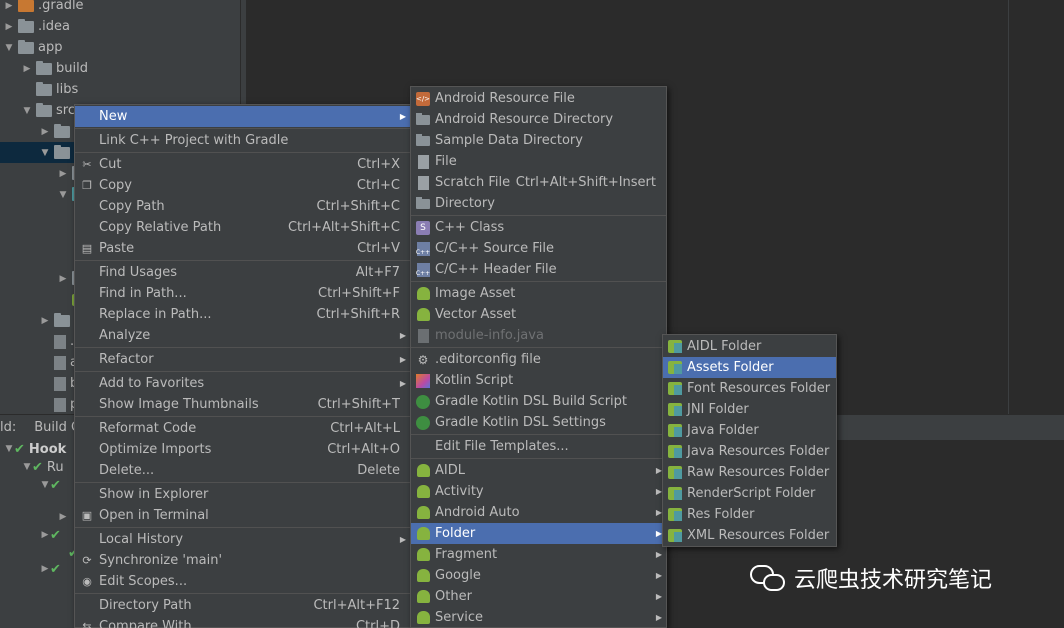 The image size is (1064, 628). I want to click on menu-item: Java Folder, so click(749, 430).